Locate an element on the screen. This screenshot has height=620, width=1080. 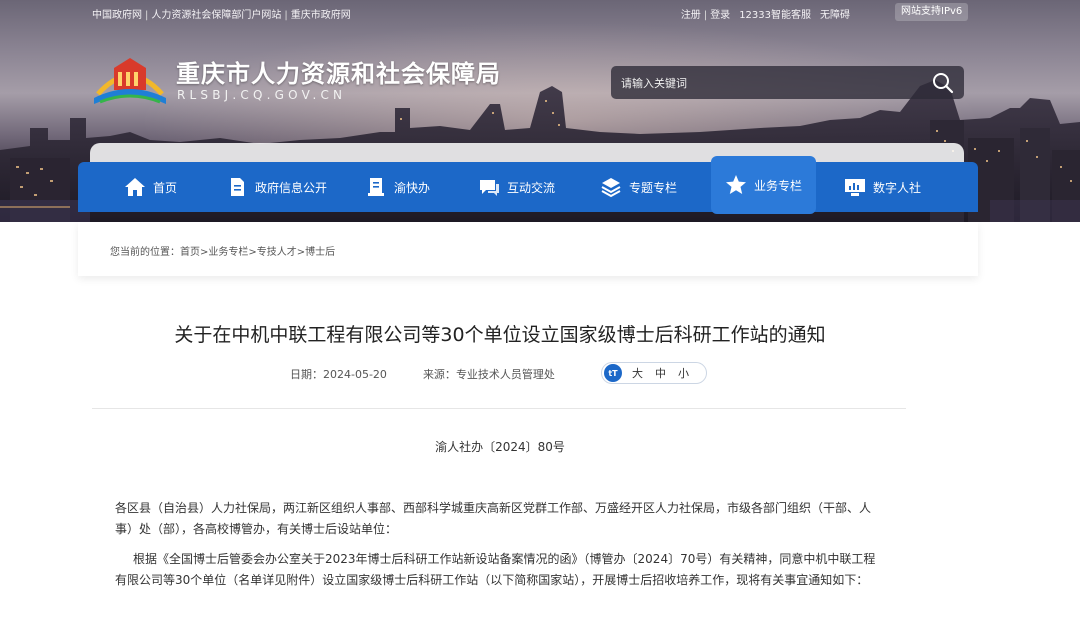
nav-item-business: 业务专栏 is located at coordinates (764, 185).